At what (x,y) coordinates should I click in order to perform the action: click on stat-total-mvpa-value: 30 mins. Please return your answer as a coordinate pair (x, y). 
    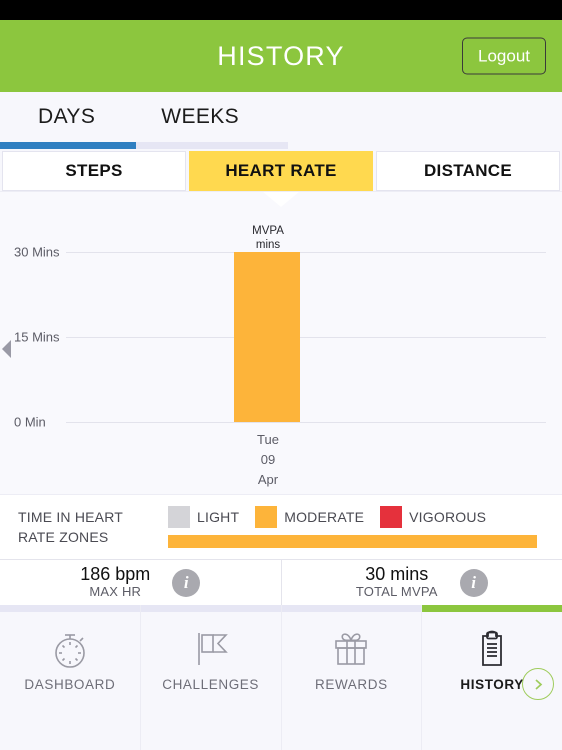
    Looking at the image, I should click on (397, 573).